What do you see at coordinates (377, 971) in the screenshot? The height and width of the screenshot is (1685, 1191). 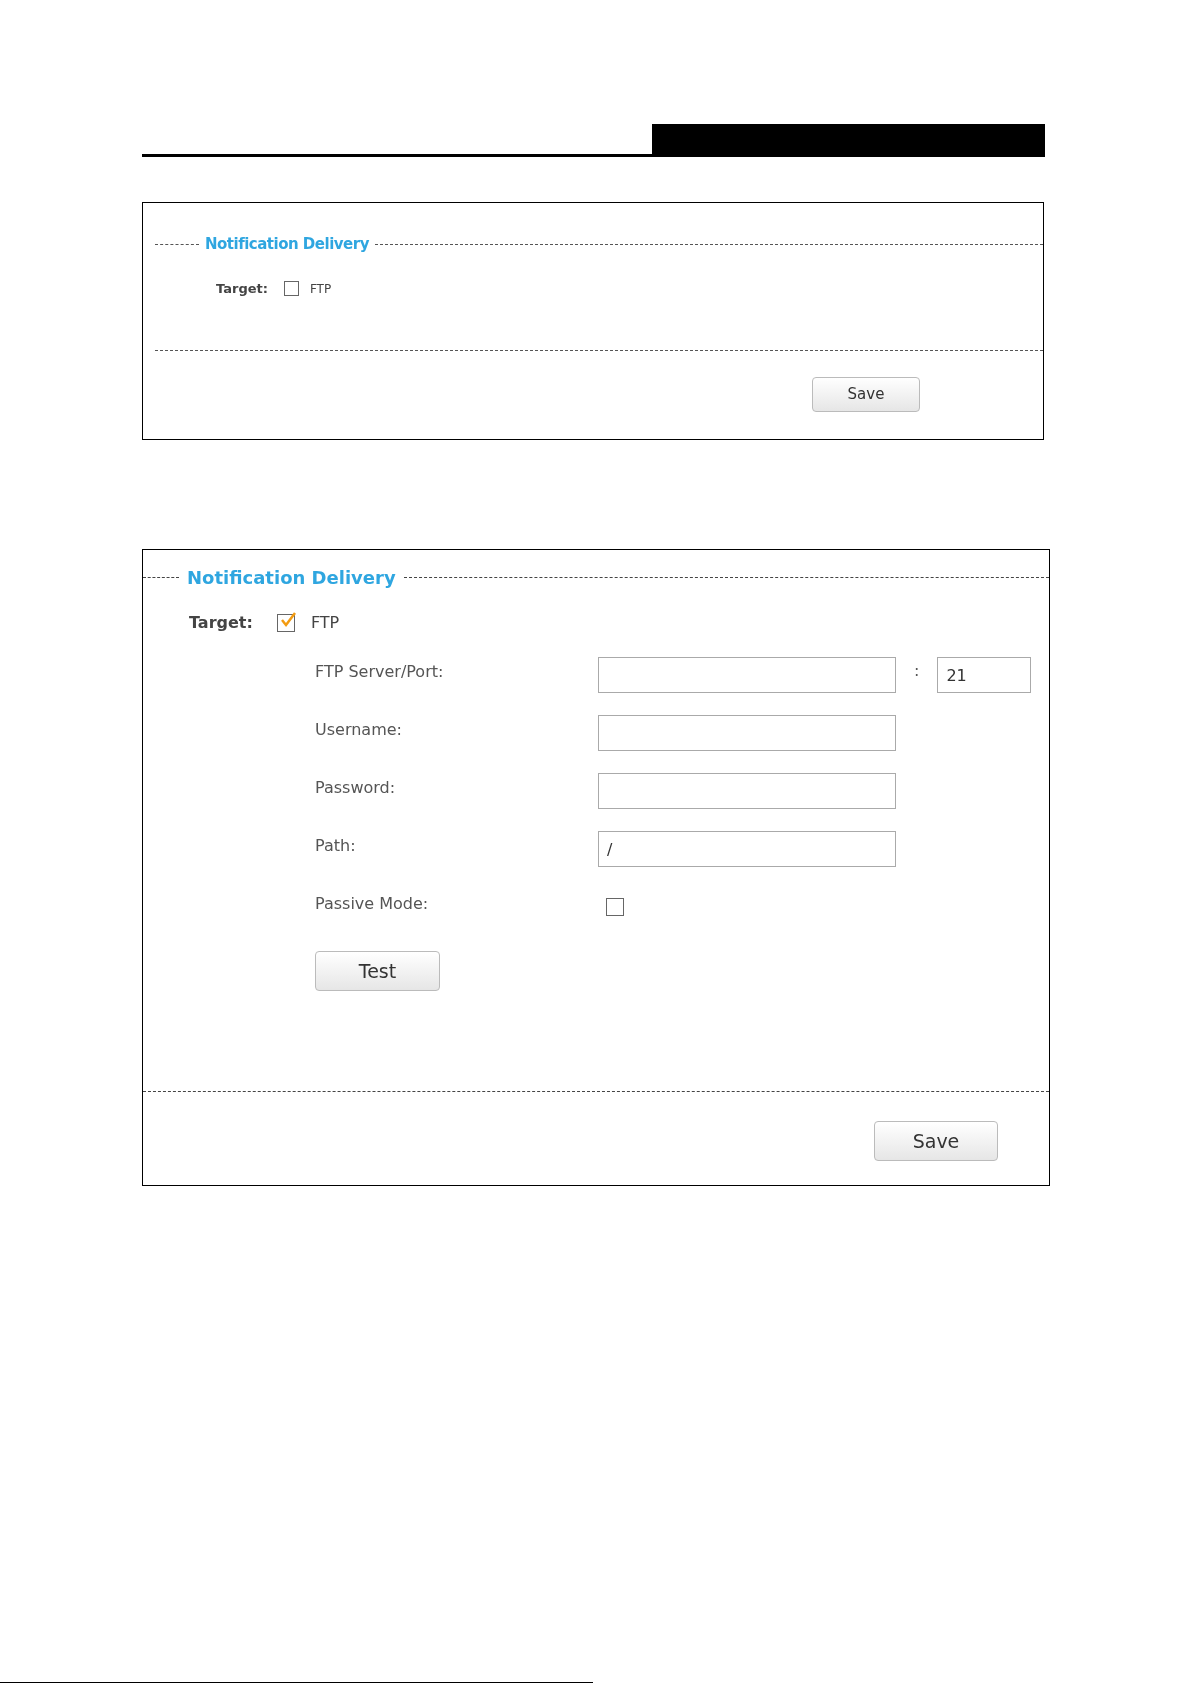 I see `test-button: Test` at bounding box center [377, 971].